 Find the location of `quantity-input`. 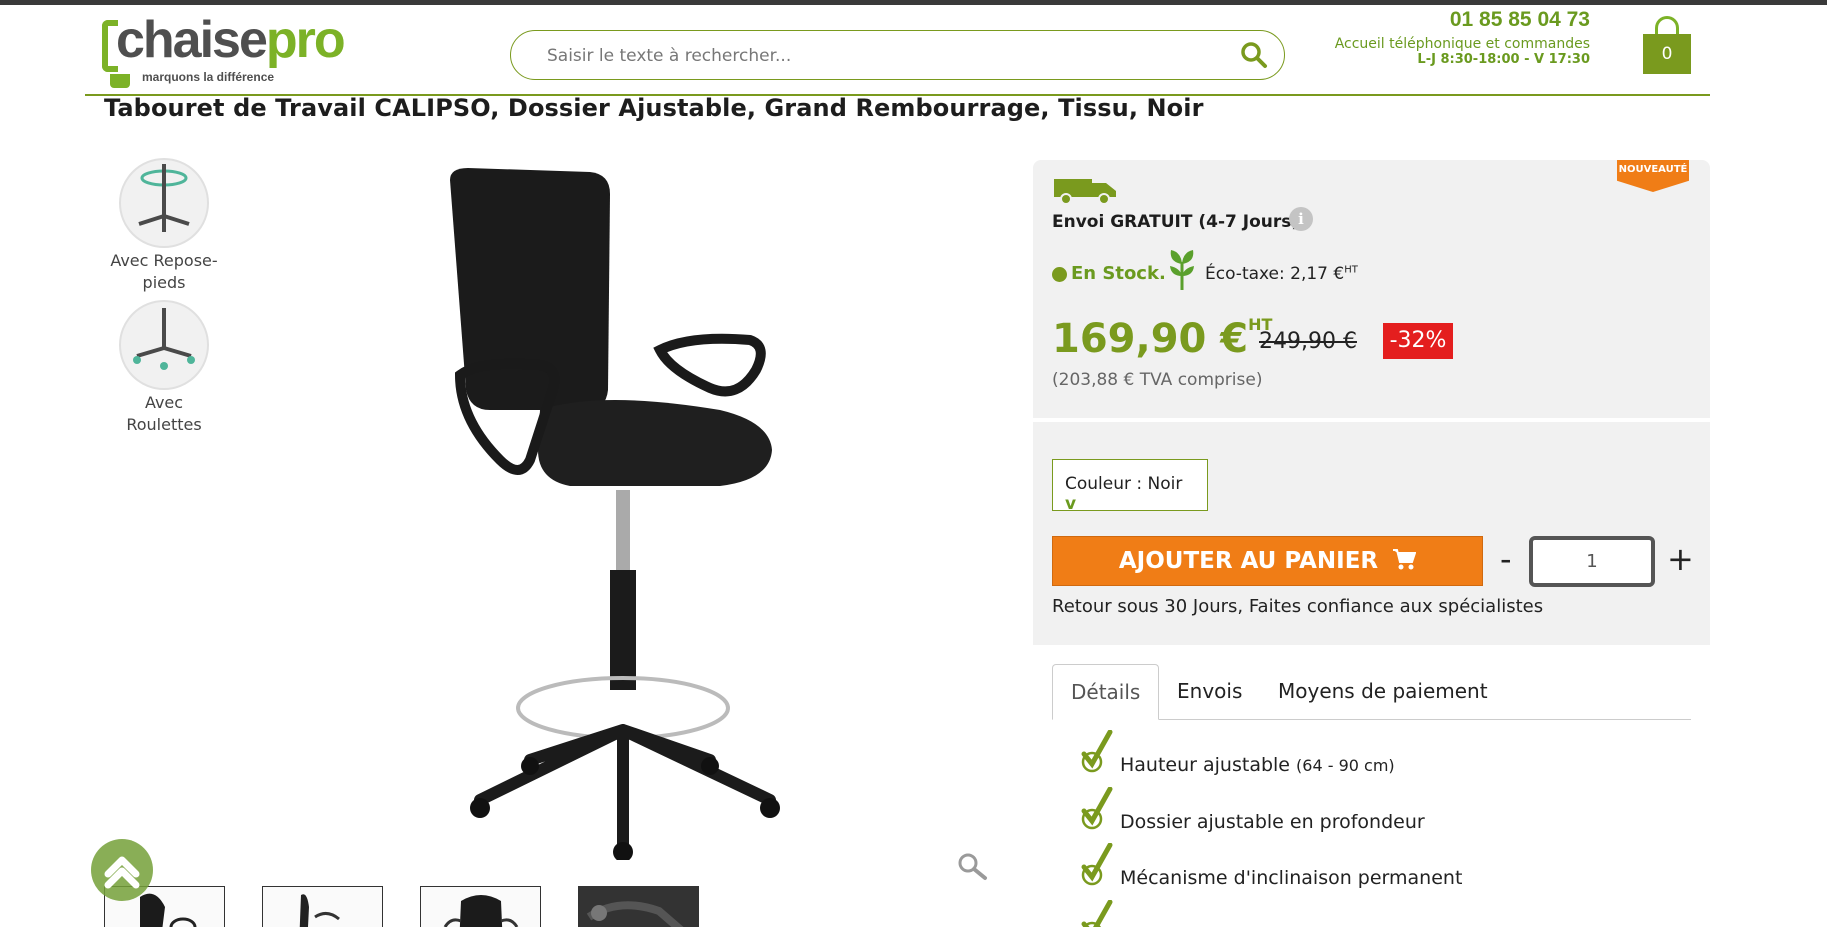

quantity-input is located at coordinates (1592, 561).